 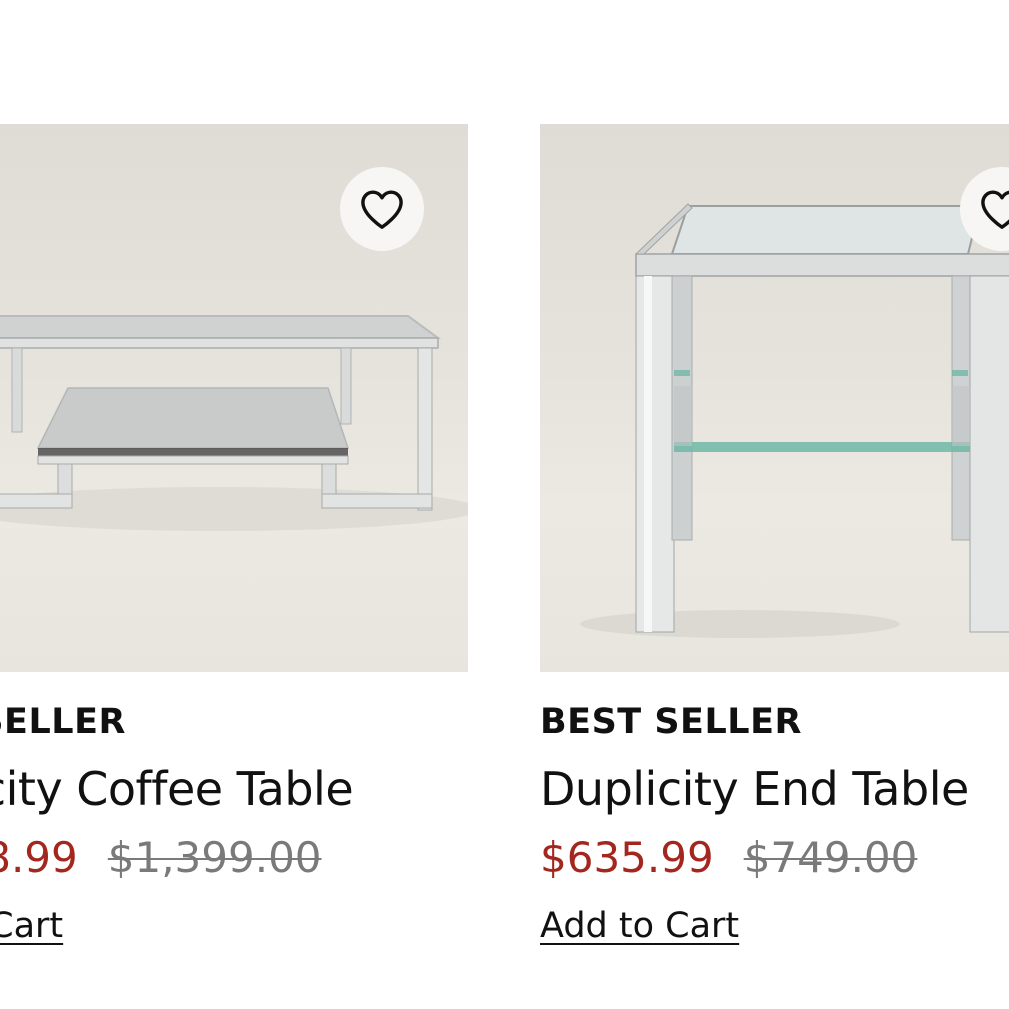 What do you see at coordinates (39, 857) in the screenshot?
I see `sale-price: $1,258.99` at bounding box center [39, 857].